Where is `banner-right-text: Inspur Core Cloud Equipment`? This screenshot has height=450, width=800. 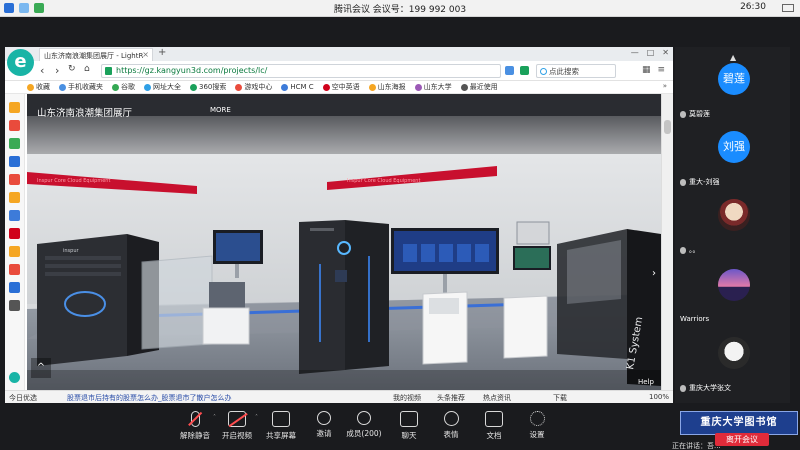
banner-right-text: Inspur Core Cloud Equipment is located at coordinates (383, 181).